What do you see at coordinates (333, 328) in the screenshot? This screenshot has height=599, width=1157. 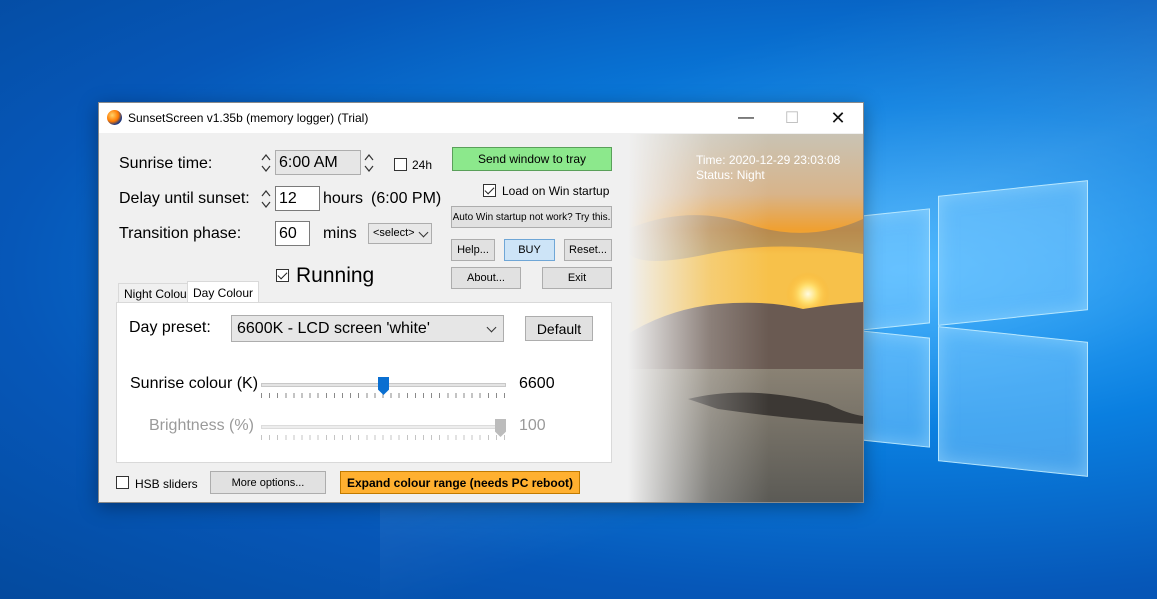 I see `day-preset-value: 6600K - LCD screen 'white'` at bounding box center [333, 328].